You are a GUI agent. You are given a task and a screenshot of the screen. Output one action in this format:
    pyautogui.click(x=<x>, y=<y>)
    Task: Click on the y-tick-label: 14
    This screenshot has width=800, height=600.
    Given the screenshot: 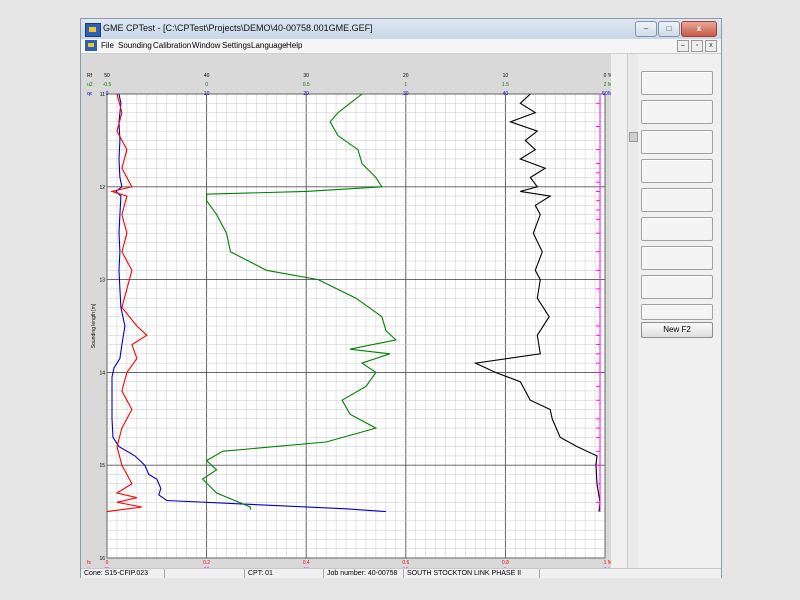 What is the action you would take?
    pyautogui.click(x=102, y=373)
    